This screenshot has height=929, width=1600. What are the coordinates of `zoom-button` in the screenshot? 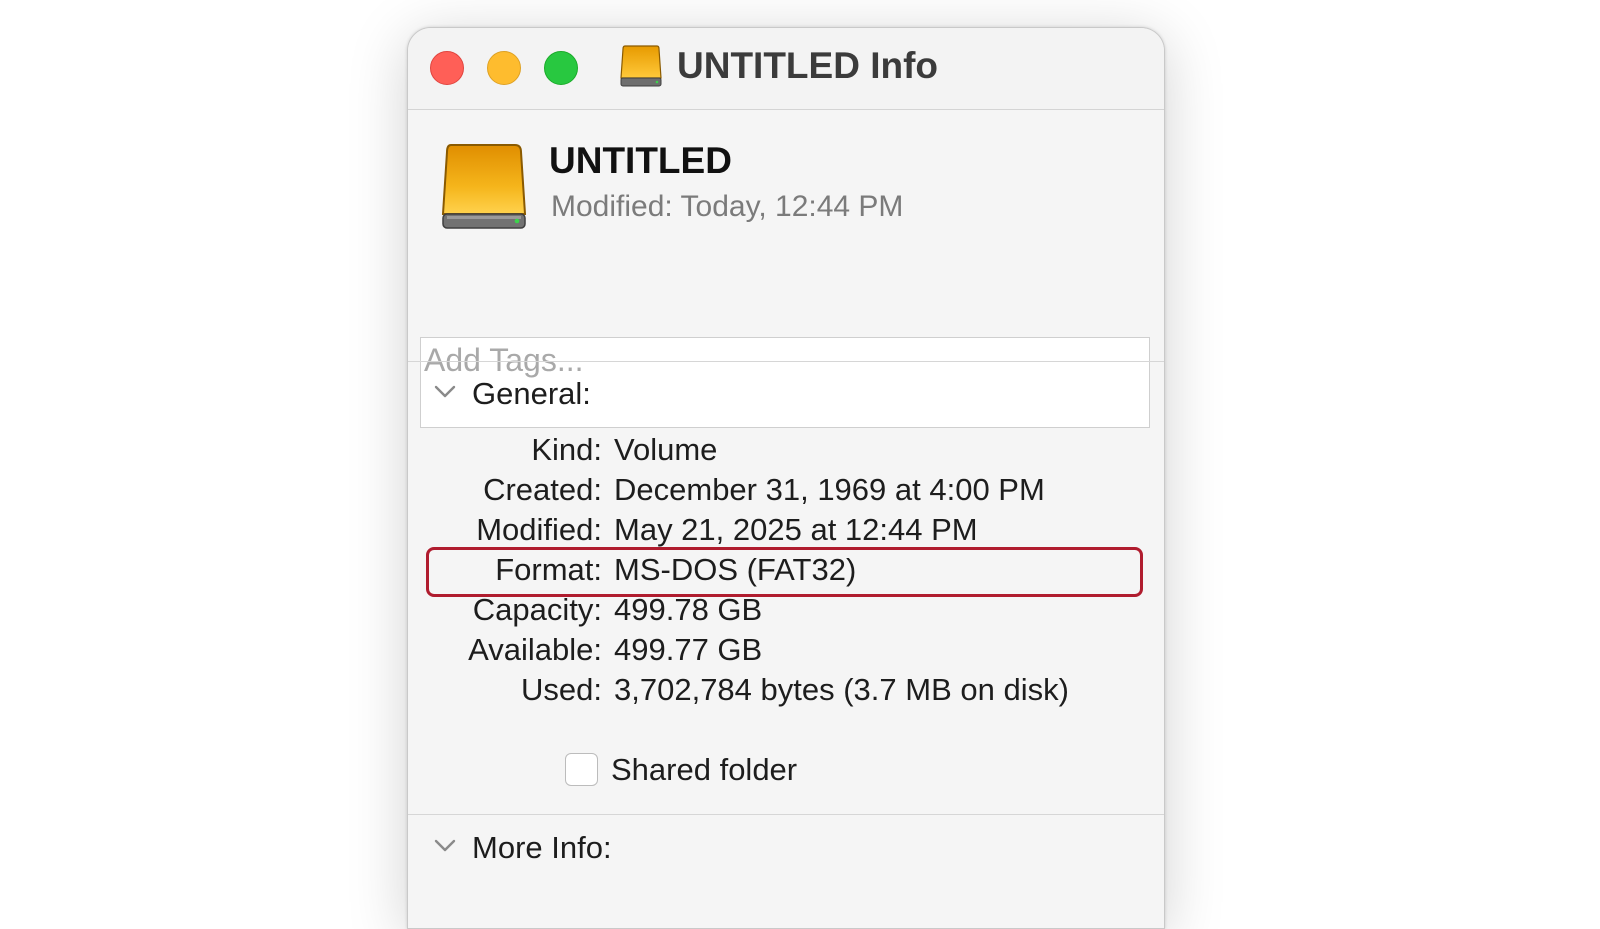 It's located at (561, 68).